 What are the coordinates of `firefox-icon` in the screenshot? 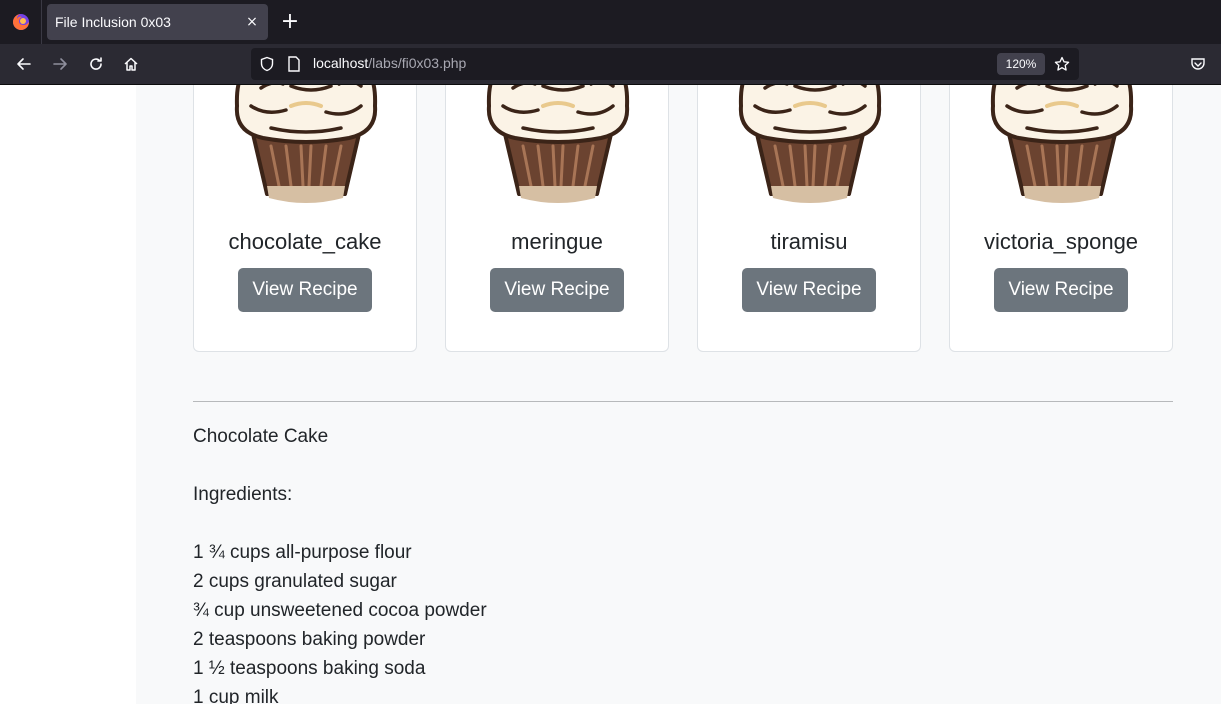 It's located at (21, 22).